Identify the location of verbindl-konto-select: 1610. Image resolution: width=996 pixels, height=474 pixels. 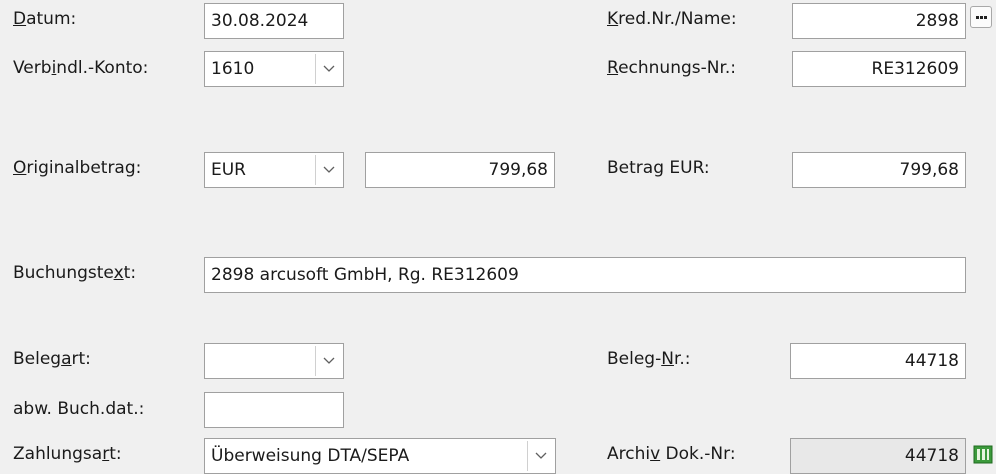
(274, 69).